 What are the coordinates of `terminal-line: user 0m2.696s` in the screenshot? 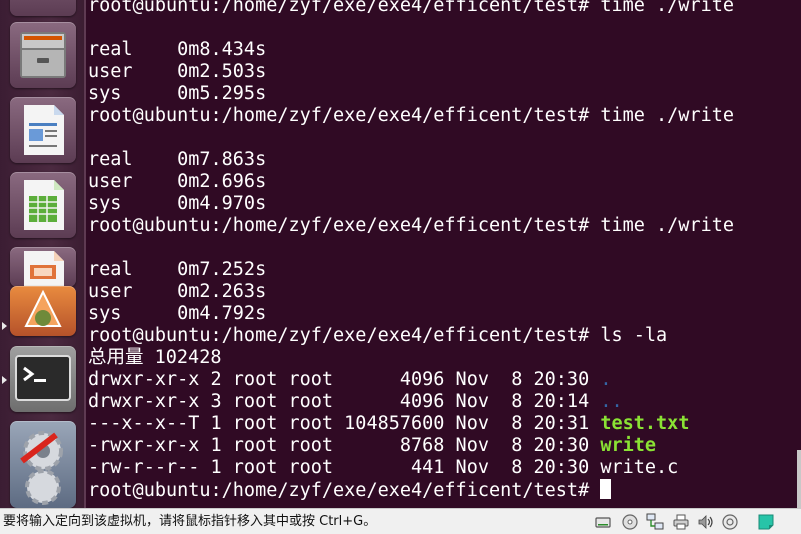 It's located at (177, 181).